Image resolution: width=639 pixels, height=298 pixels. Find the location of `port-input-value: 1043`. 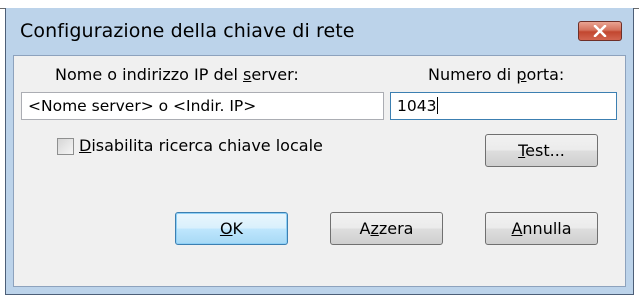

port-input-value: 1043 is located at coordinates (417, 106).